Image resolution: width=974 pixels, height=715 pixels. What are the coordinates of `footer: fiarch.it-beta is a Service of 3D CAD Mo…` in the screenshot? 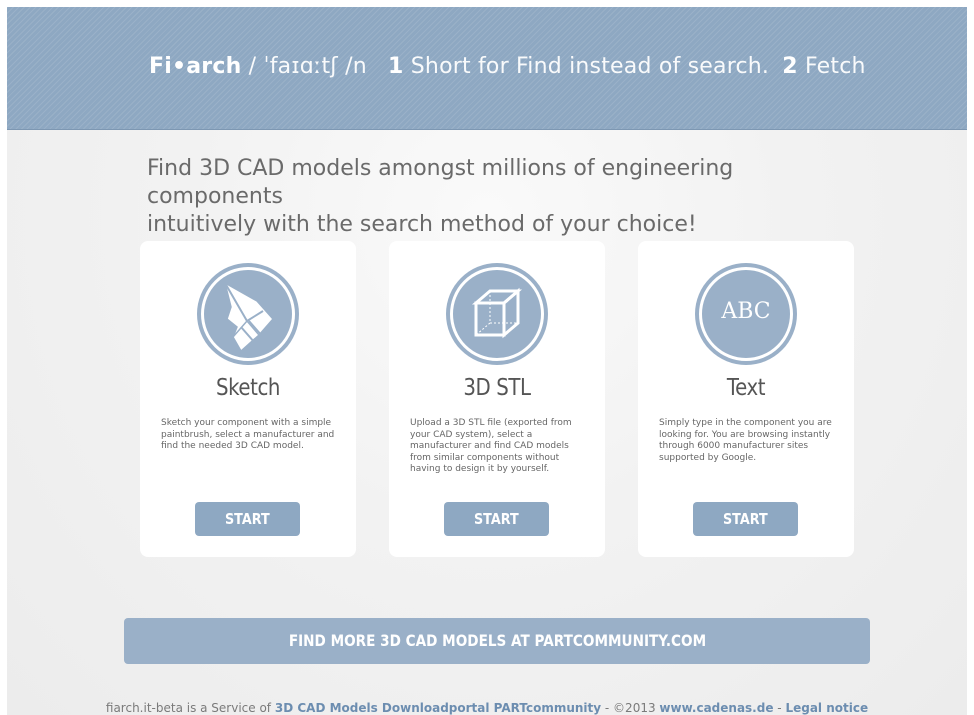 It's located at (487, 708).